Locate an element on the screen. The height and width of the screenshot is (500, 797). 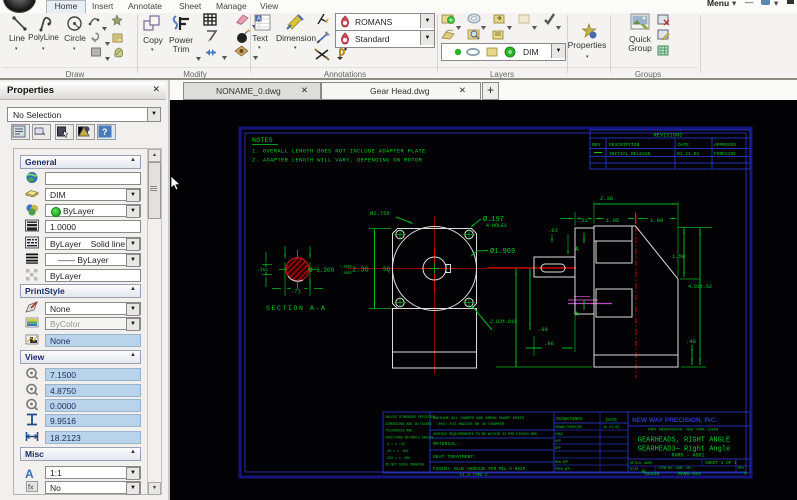
svg-text: SIZE is located at coordinates (634, 470).